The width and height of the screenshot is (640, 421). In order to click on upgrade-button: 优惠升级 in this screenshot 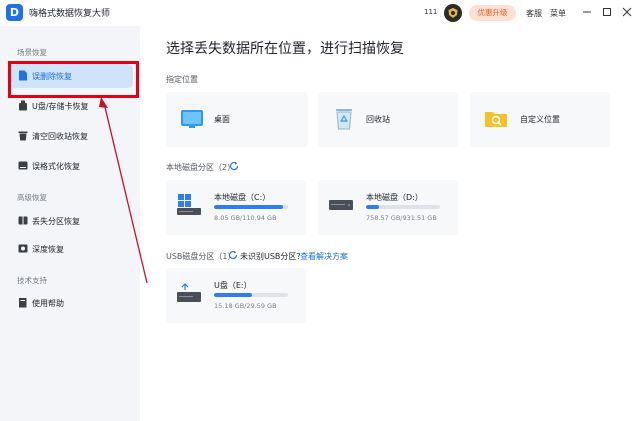, I will do `click(492, 13)`.